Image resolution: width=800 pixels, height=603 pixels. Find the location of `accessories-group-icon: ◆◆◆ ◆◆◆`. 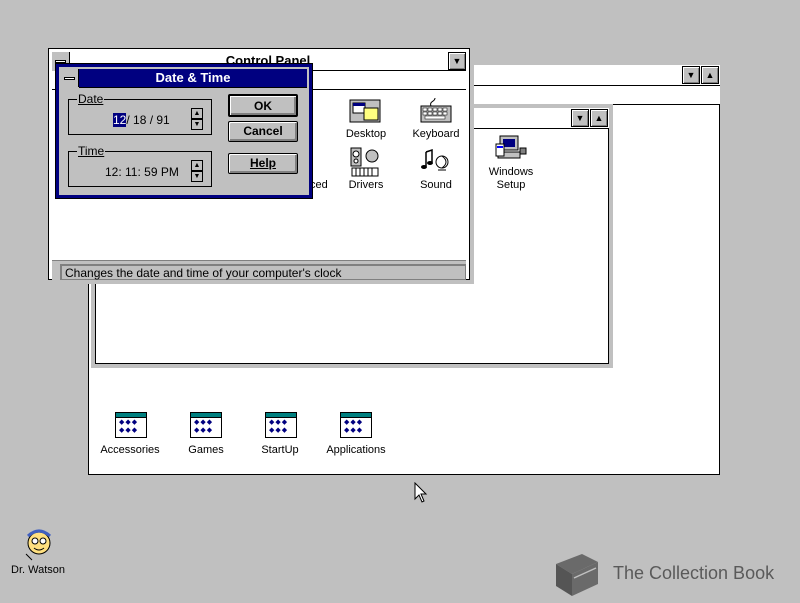

accessories-group-icon: ◆◆◆ ◆◆◆ is located at coordinates (131, 425).